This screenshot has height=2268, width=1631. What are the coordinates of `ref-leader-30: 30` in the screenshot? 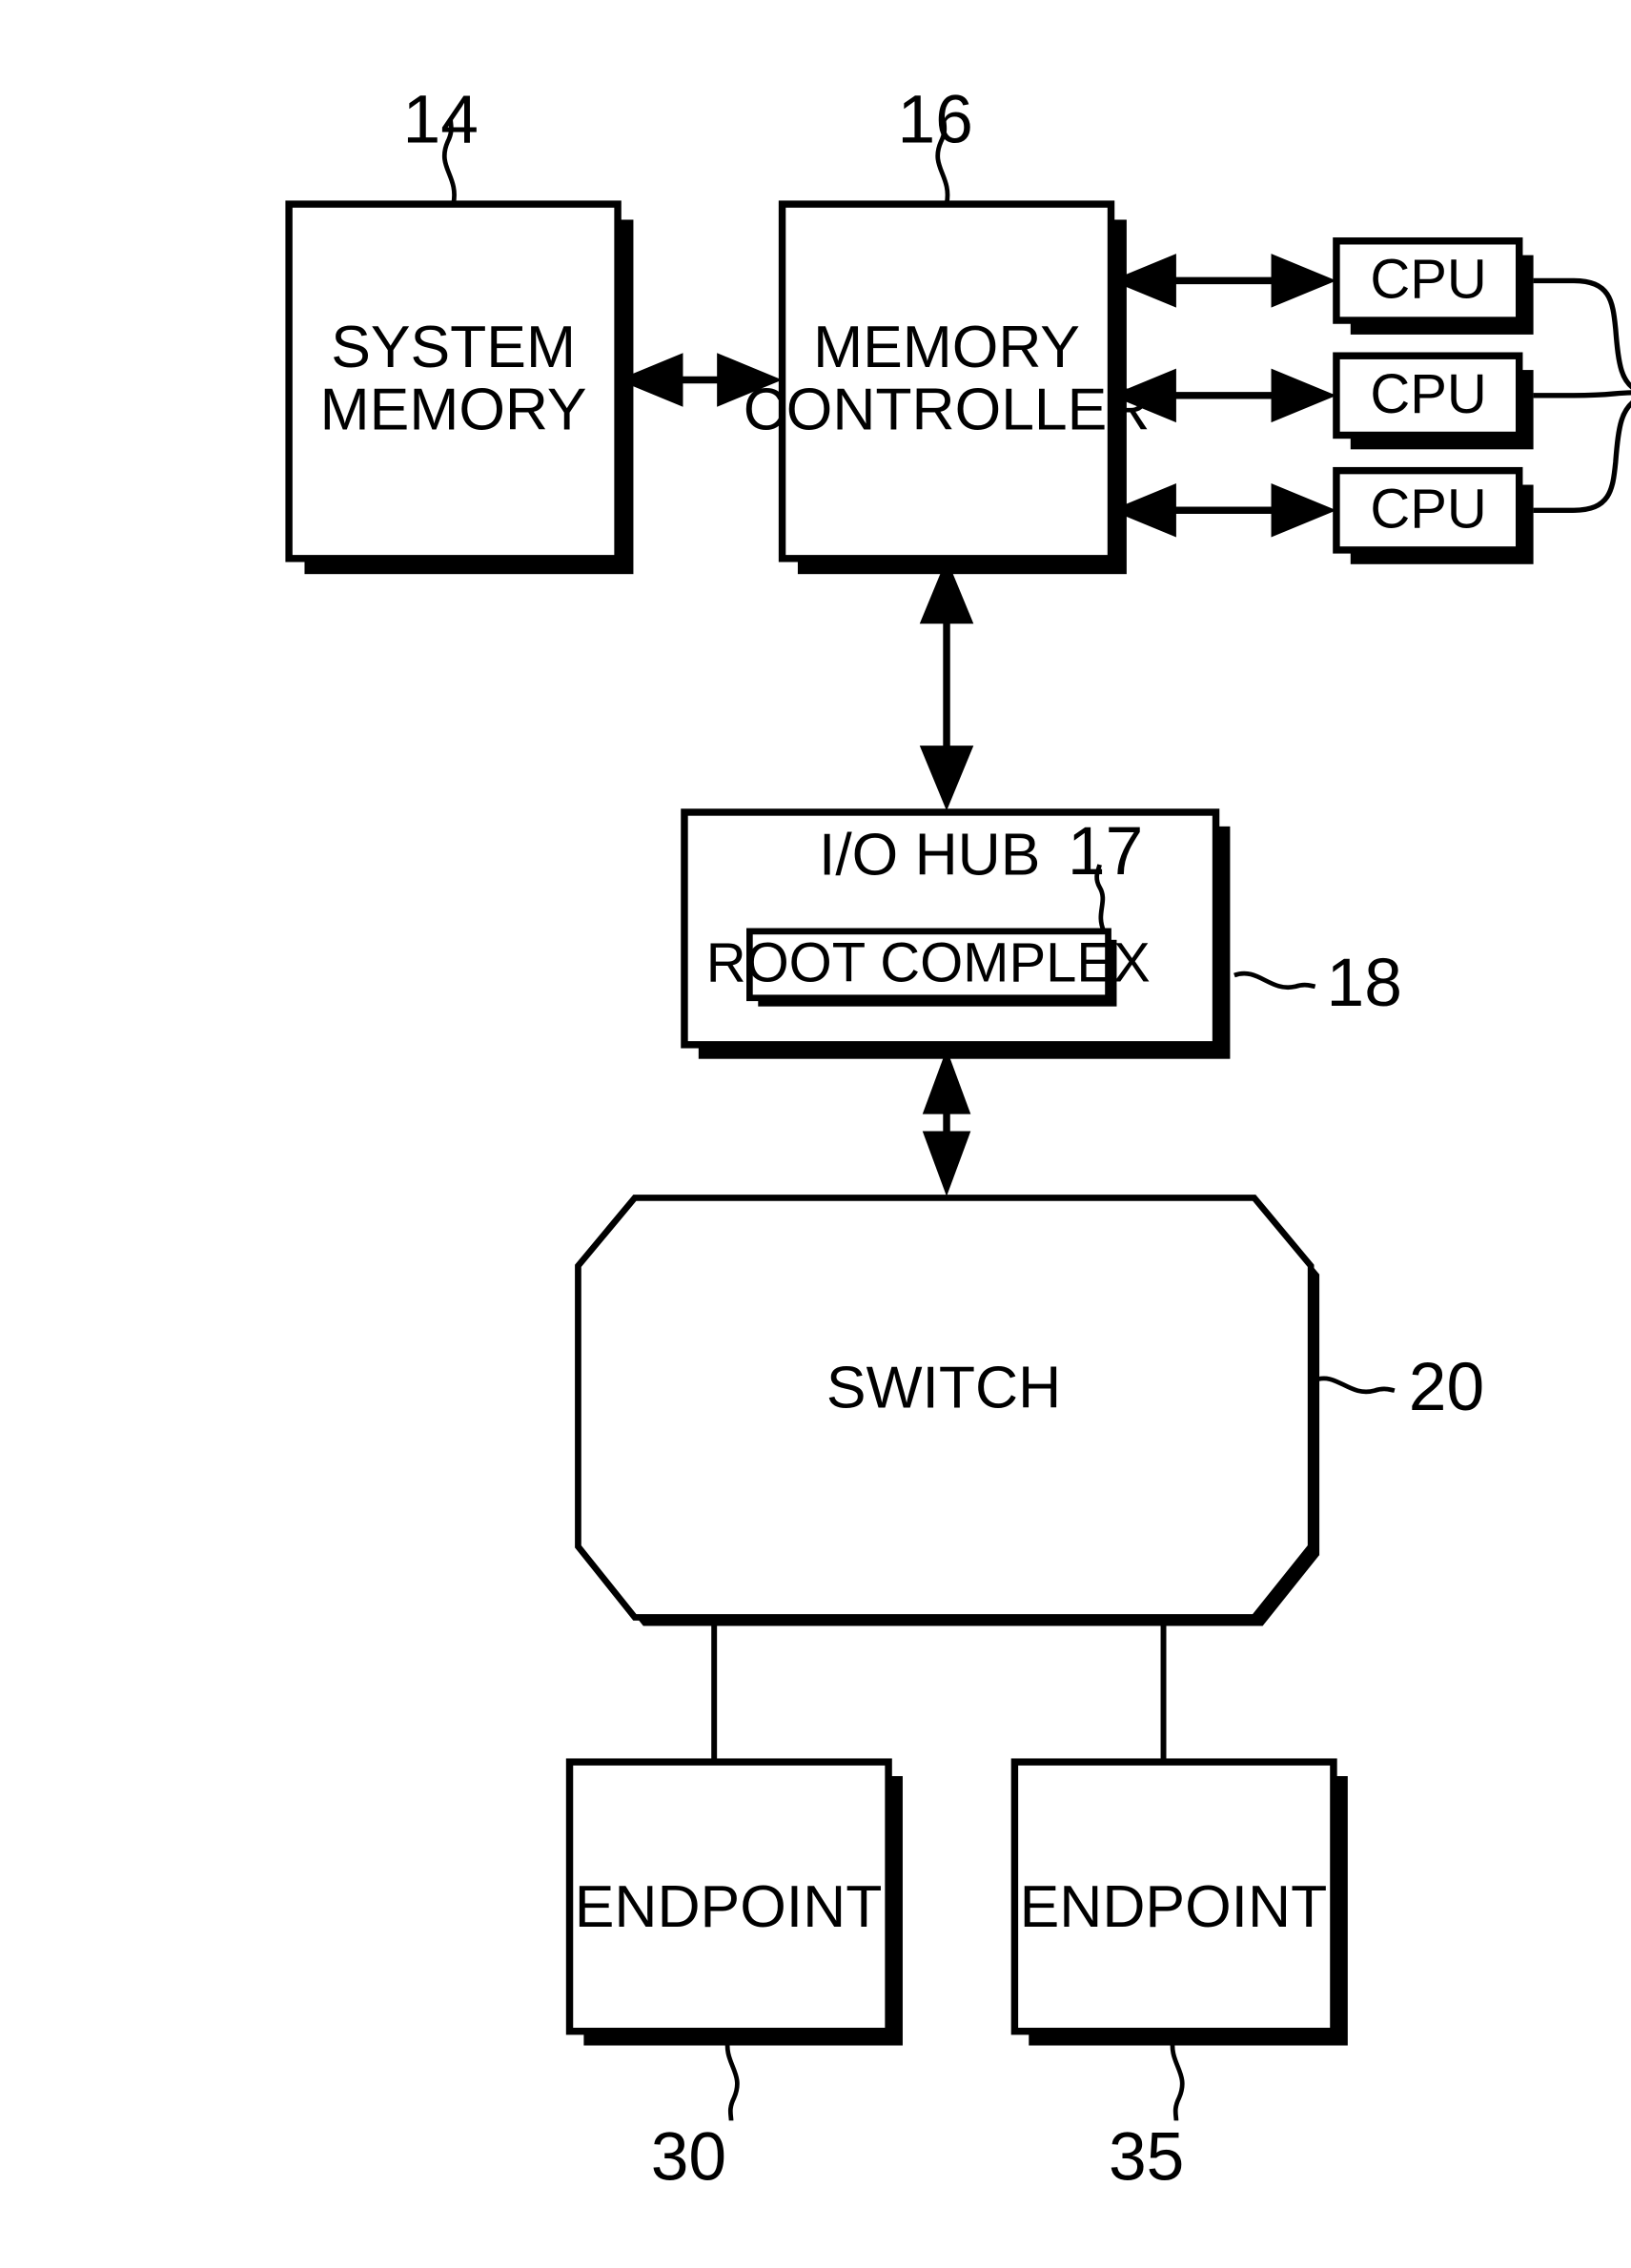 It's located at (695, 2115).